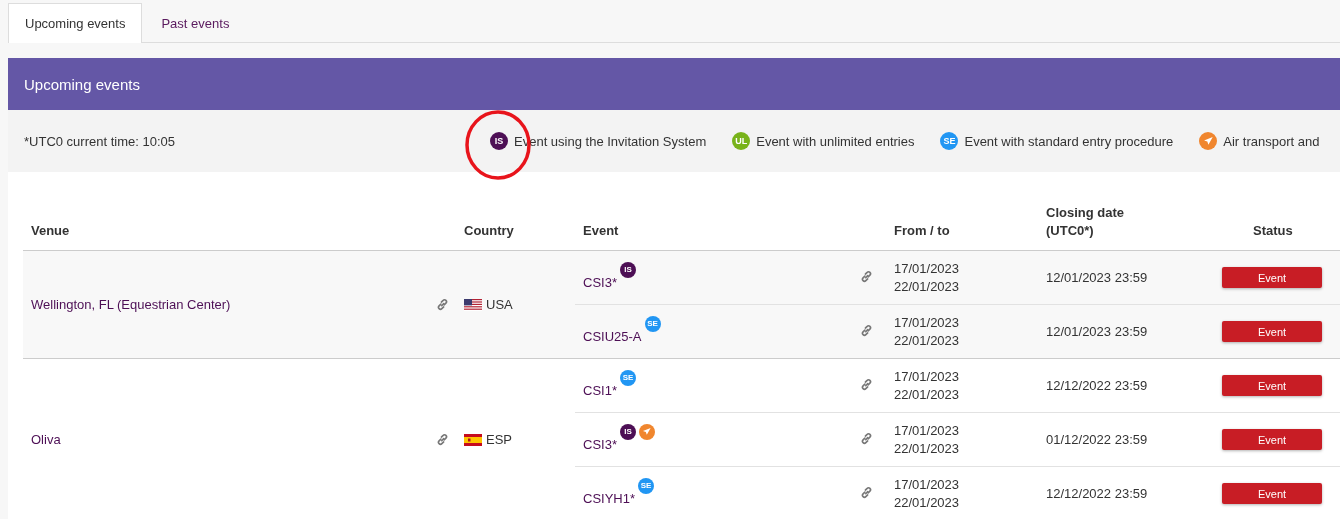 The height and width of the screenshot is (519, 1340). Describe the element at coordinates (612, 336) in the screenshot. I see `event-link: CSIU25-A` at that location.